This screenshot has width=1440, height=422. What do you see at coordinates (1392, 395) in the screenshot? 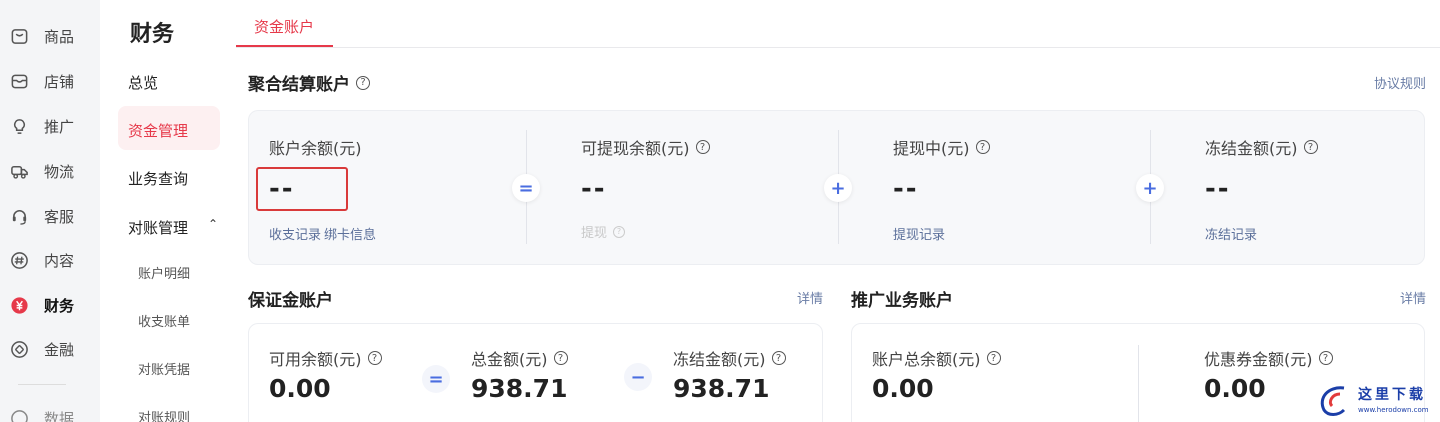
I see `watermark-text: 这里下载` at bounding box center [1392, 395].